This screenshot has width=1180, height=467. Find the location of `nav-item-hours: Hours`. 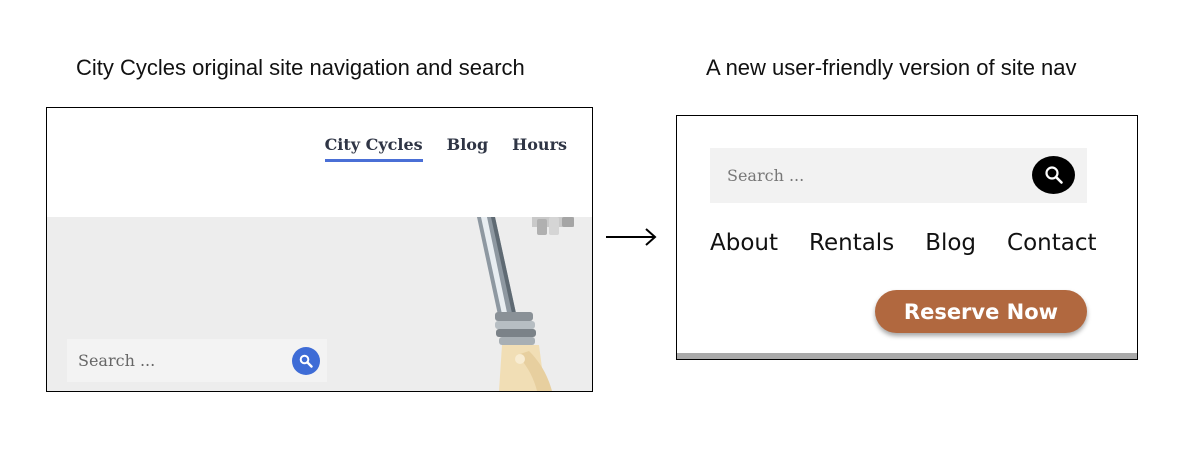

nav-item-hours: Hours is located at coordinates (539, 148).